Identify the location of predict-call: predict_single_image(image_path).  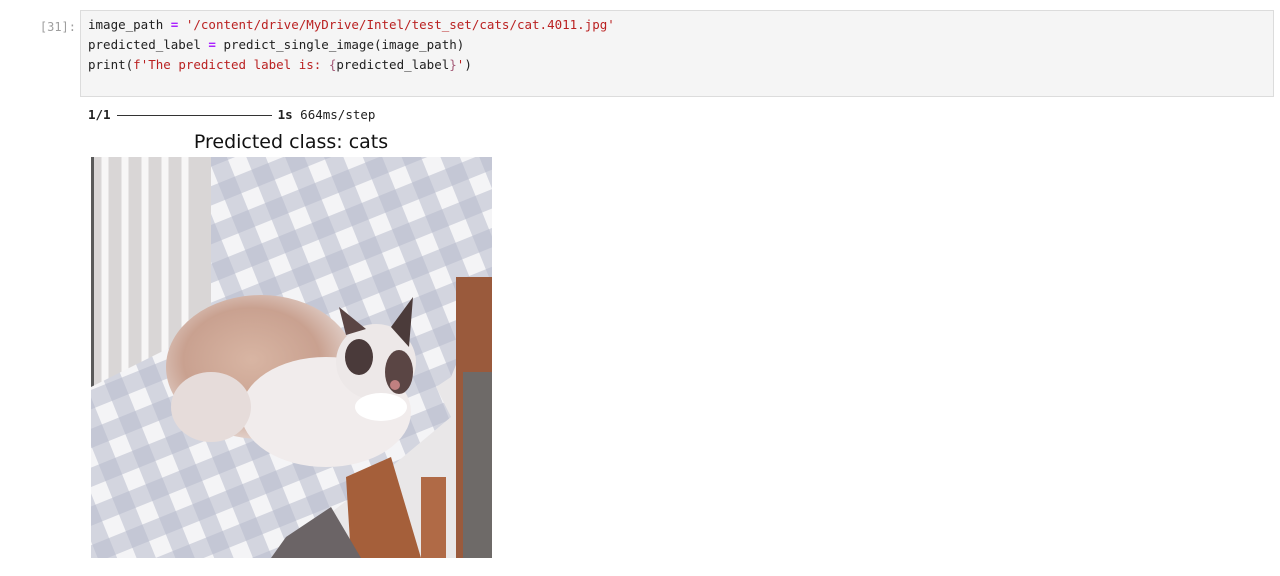
(344, 44).